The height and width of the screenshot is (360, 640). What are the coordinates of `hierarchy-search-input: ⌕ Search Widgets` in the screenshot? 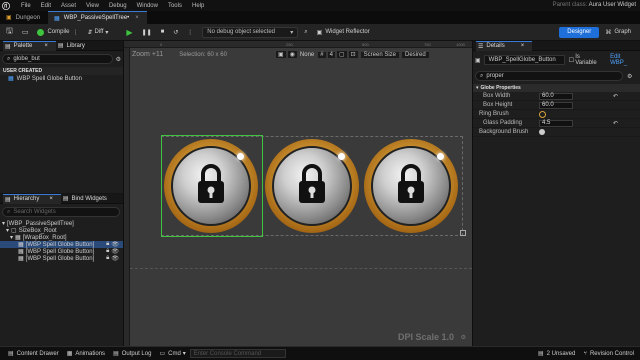 It's located at (61, 212).